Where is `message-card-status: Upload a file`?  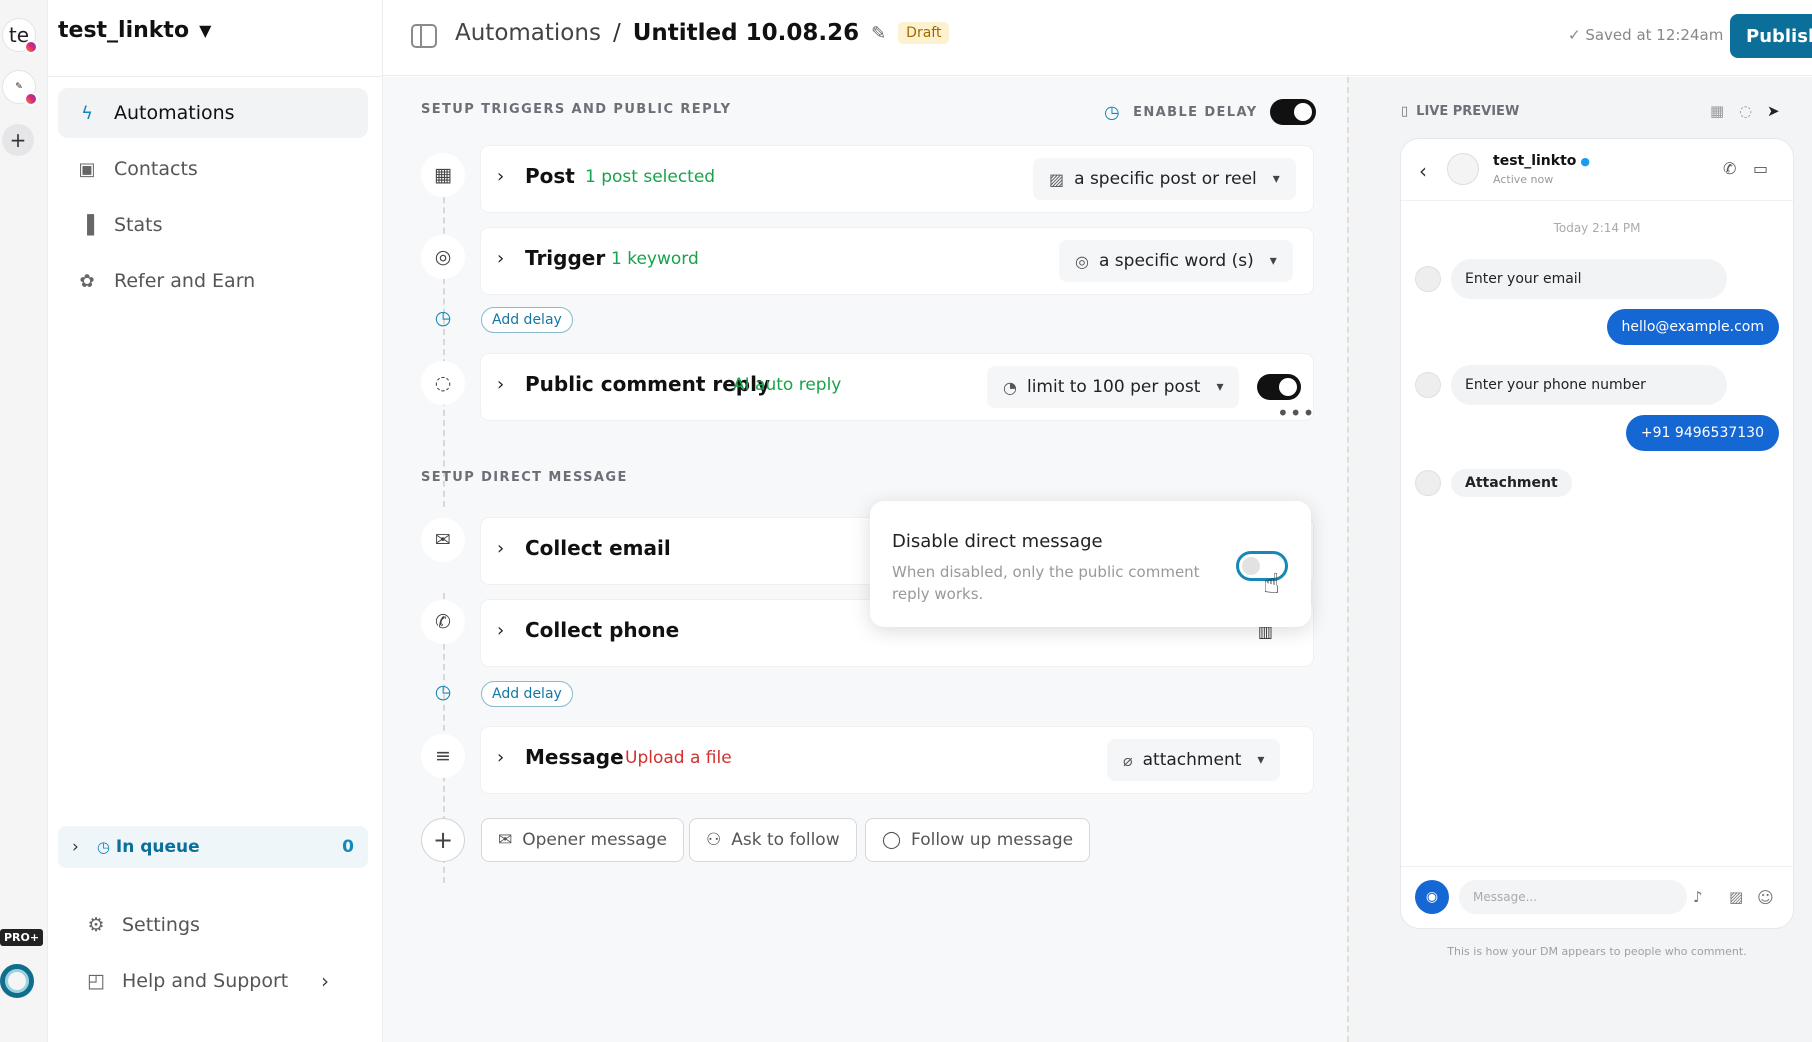 message-card-status: Upload a file is located at coordinates (678, 758).